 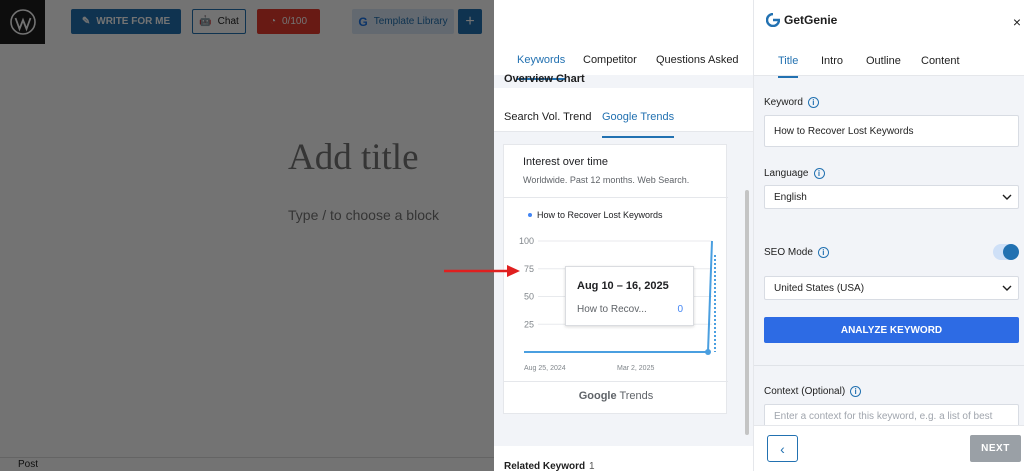 What do you see at coordinates (410, 21) in the screenshot?
I see `template-library-label: Template Library` at bounding box center [410, 21].